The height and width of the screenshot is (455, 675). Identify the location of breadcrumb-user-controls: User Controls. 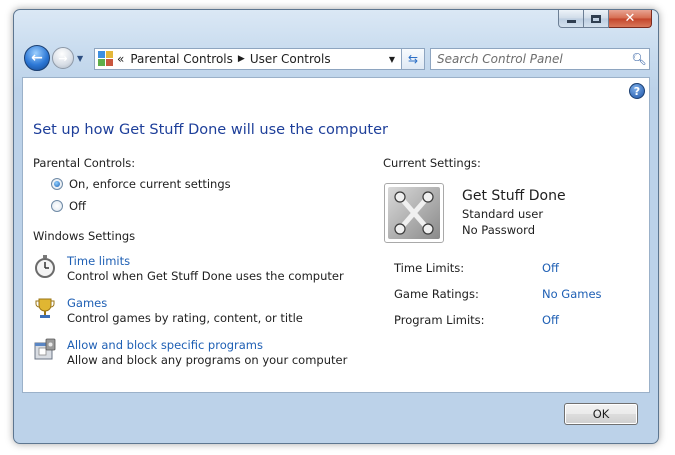
(290, 59).